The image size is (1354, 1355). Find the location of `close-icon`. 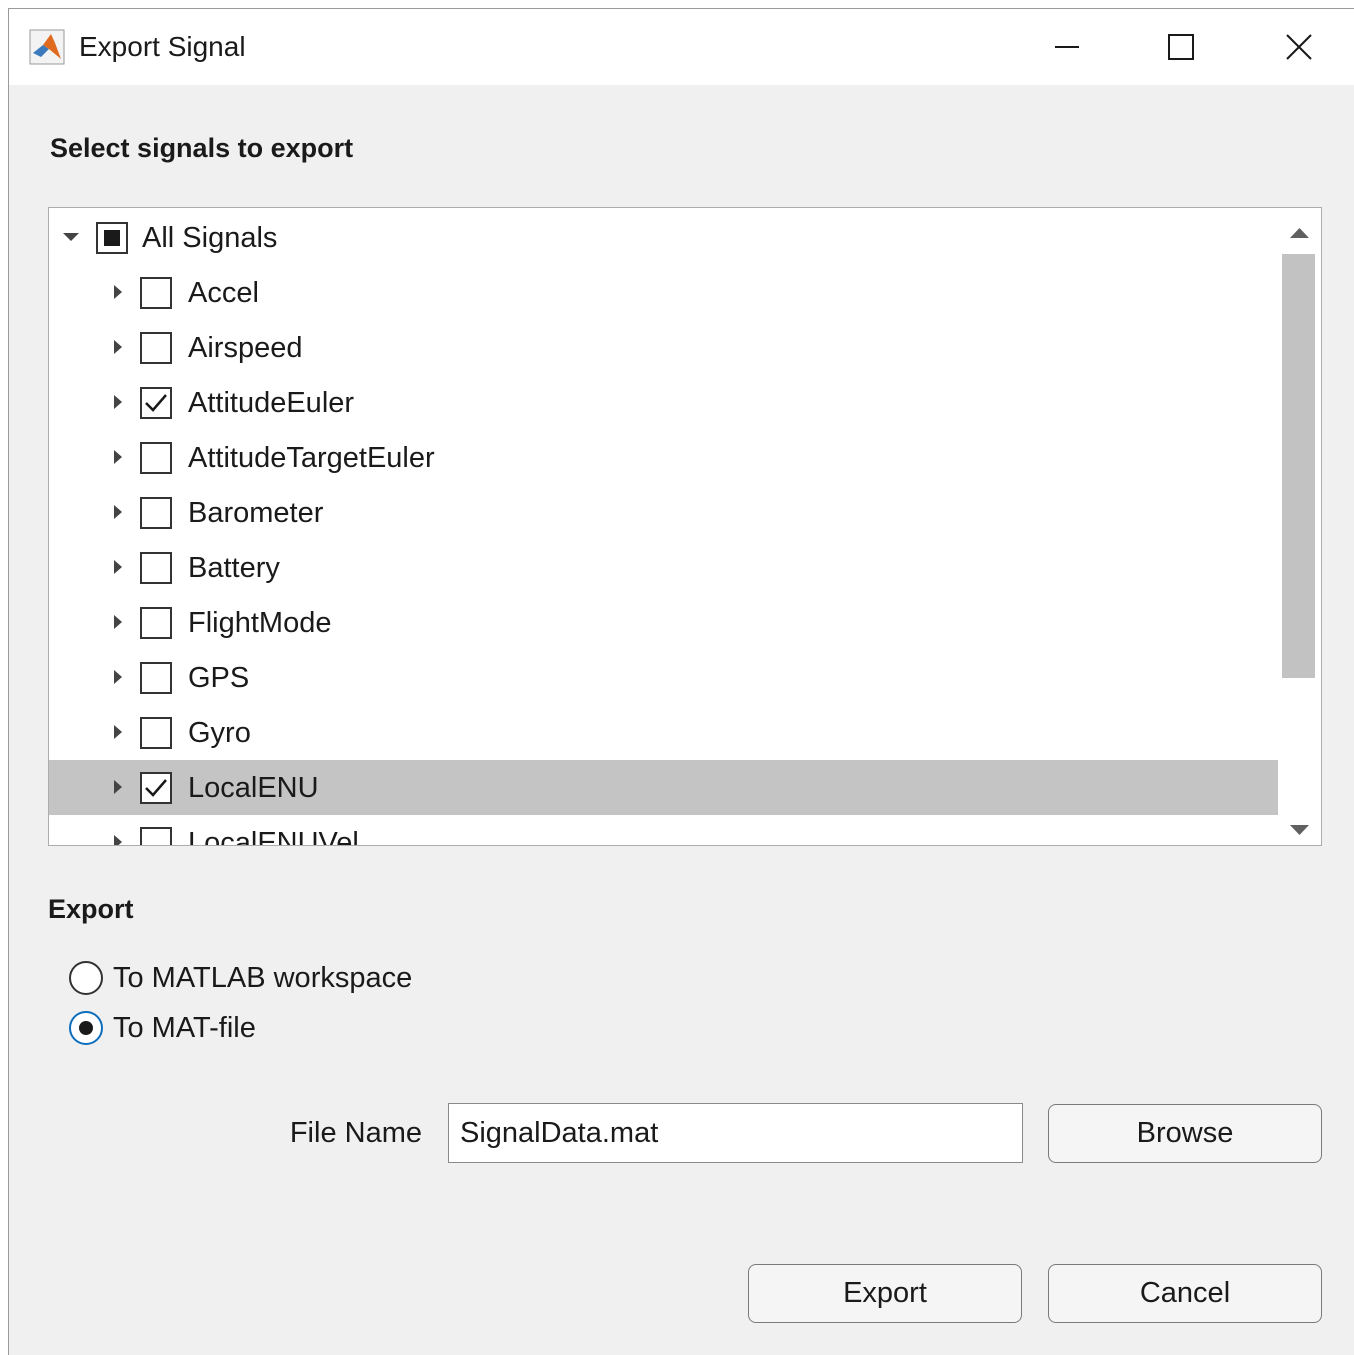

close-icon is located at coordinates (1299, 47).